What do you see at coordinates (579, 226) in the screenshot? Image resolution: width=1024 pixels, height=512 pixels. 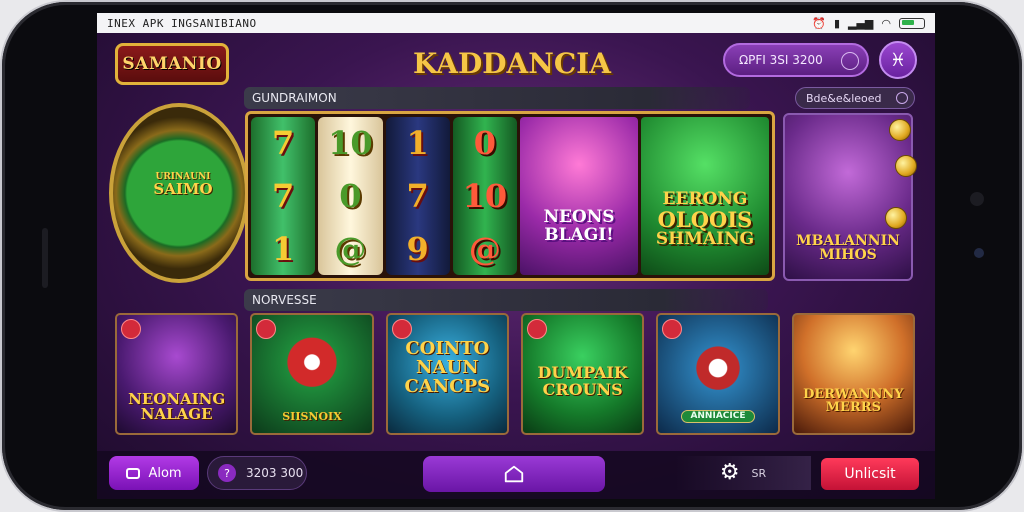 I see `promo-banner-neon-text: NEONS BLAGI!` at bounding box center [579, 226].